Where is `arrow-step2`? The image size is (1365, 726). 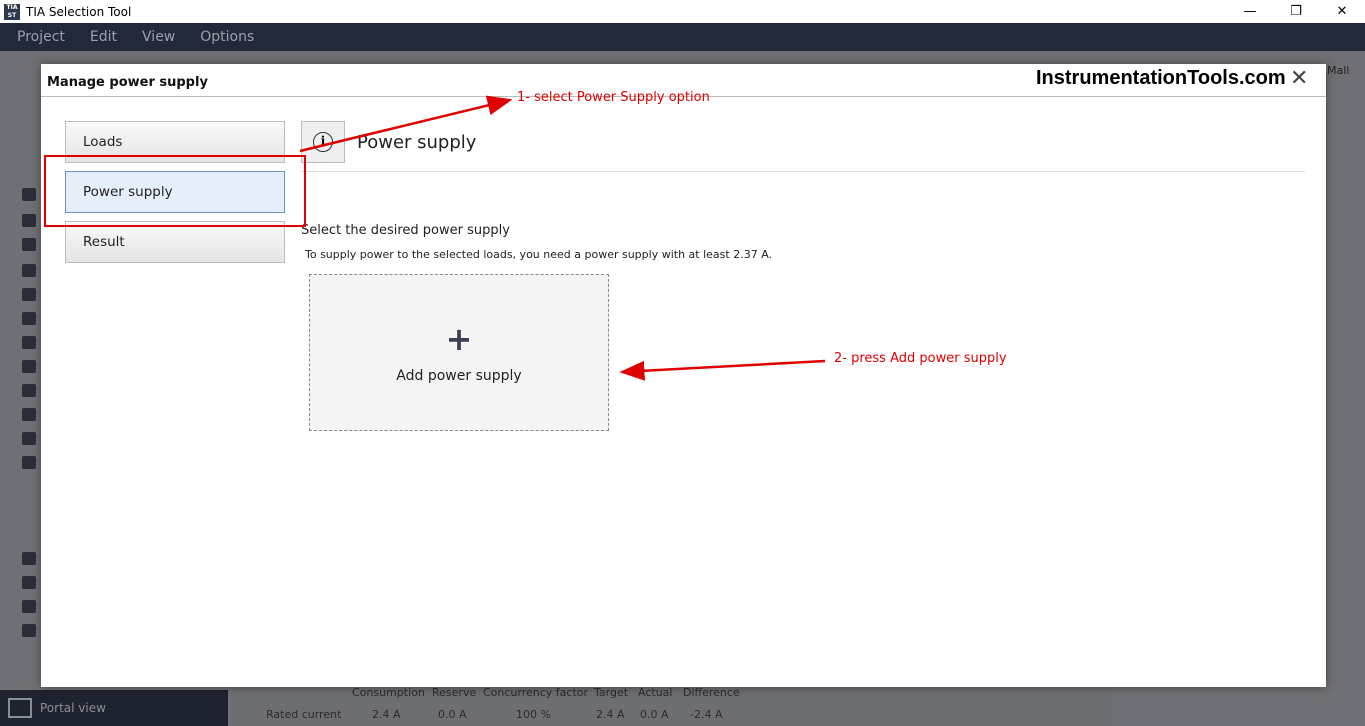
arrow-step2 is located at coordinates (722, 370).